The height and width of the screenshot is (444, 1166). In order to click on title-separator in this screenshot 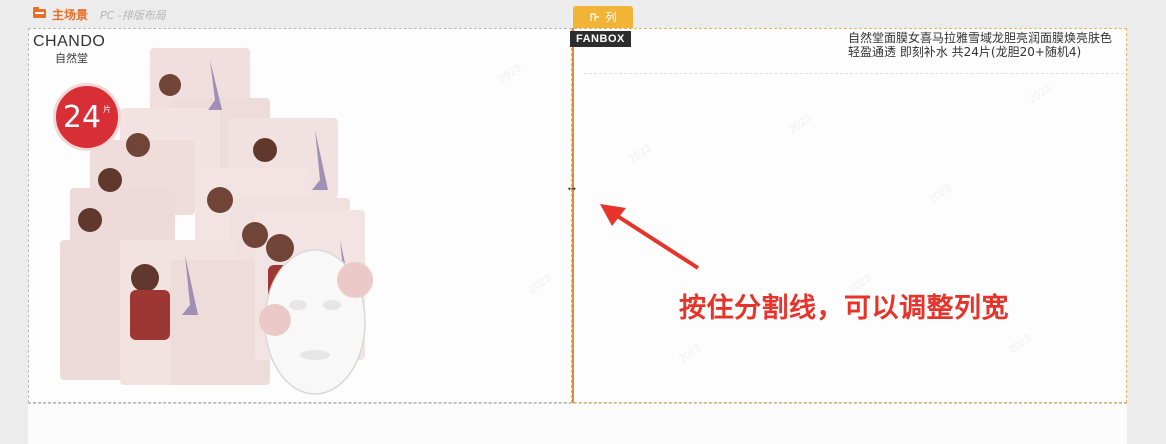, I will do `click(854, 73)`.